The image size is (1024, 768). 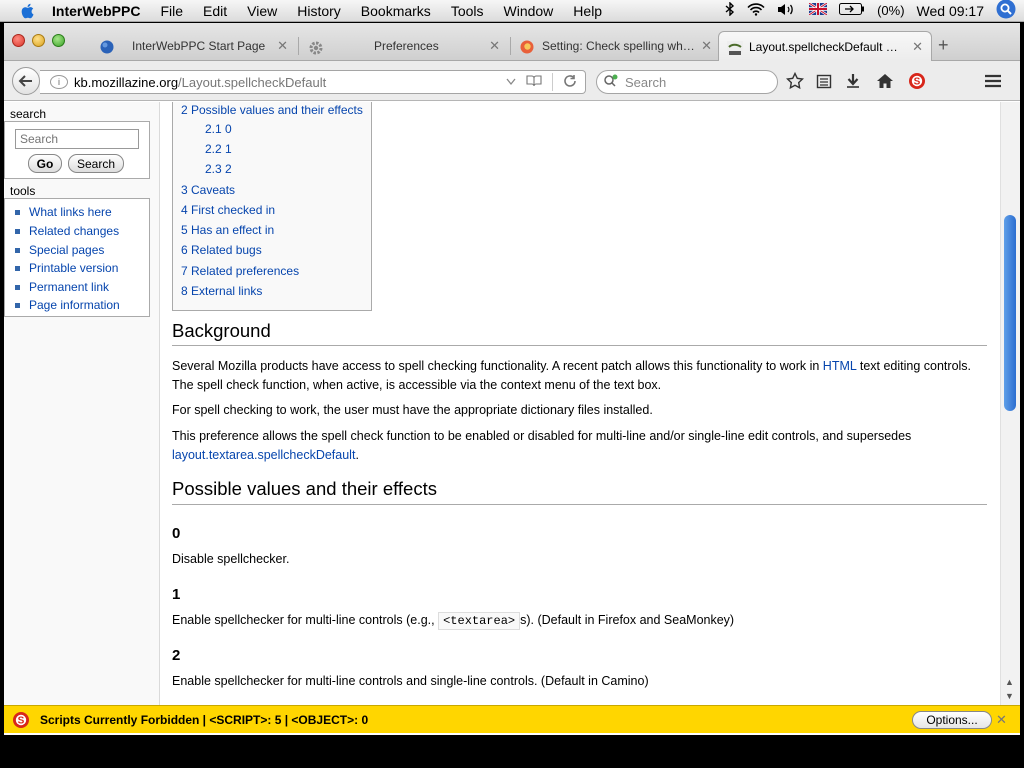 I want to click on downloads-icon, so click(x=853, y=81).